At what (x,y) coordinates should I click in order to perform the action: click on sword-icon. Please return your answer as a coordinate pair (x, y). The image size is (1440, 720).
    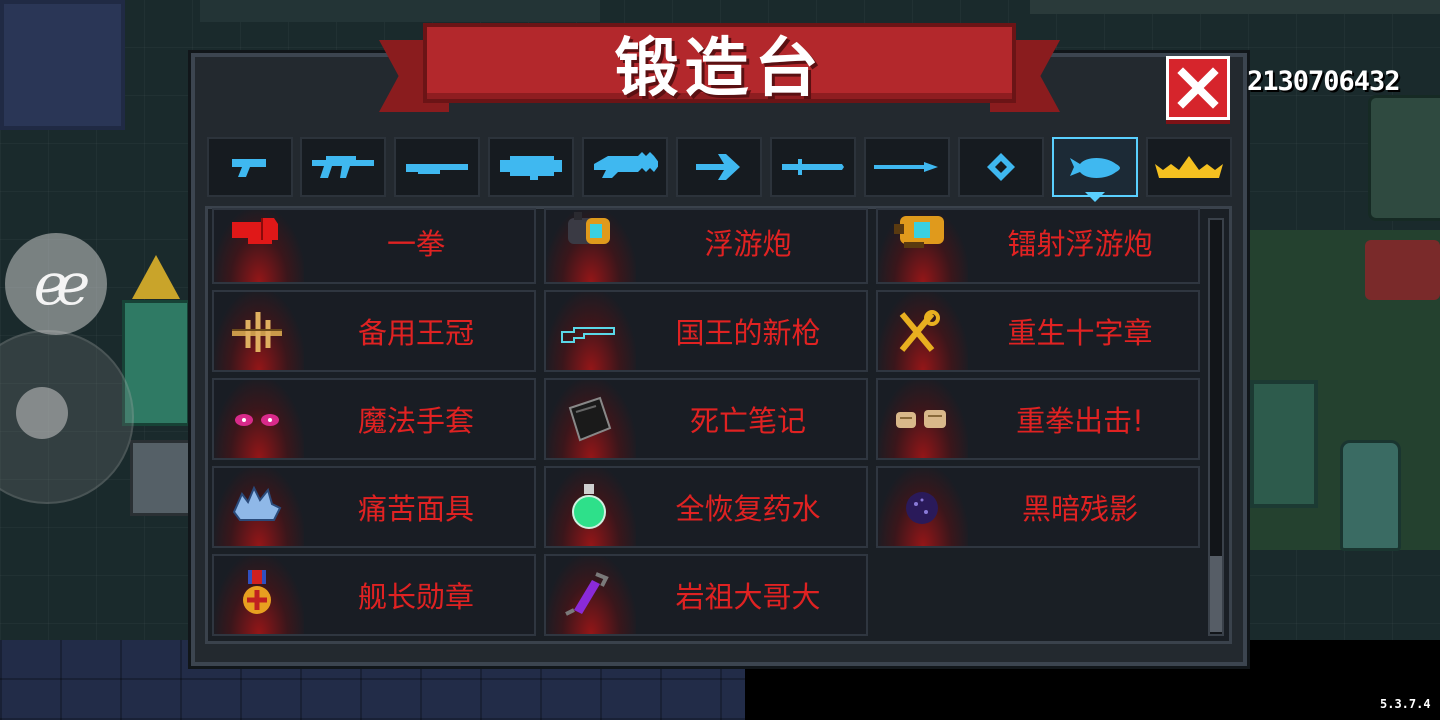
    Looking at the image, I should click on (813, 167).